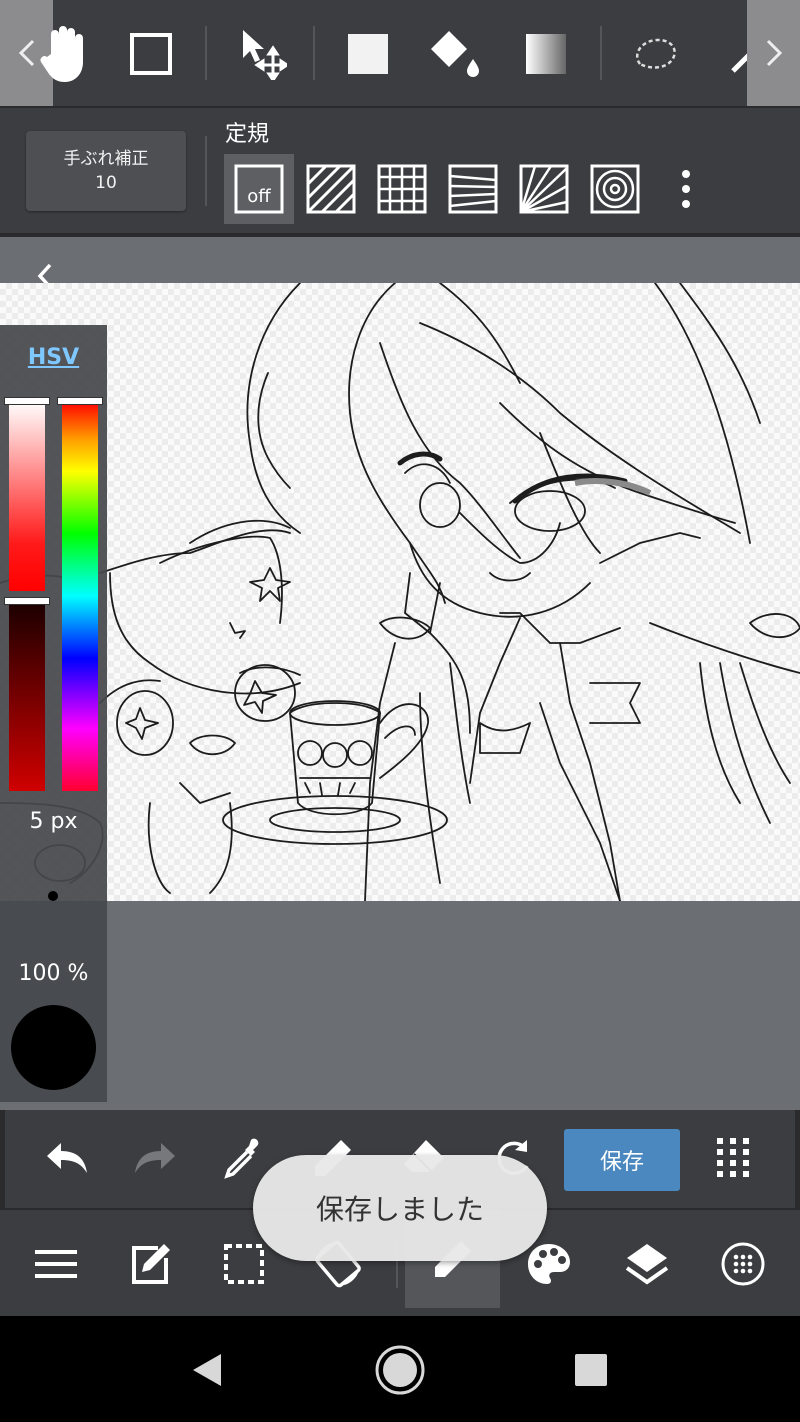 The image size is (800, 1422). I want to click on hand-tool-button, so click(64, 54).